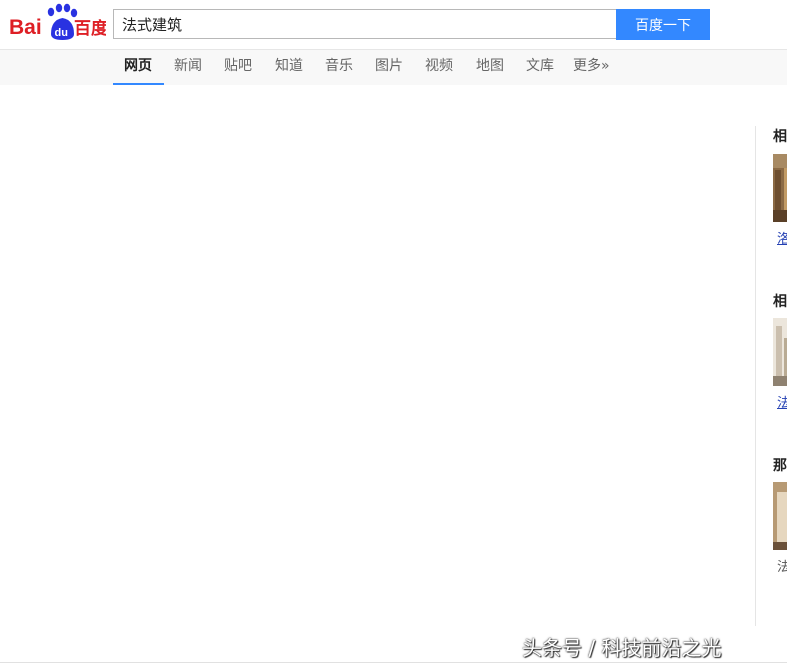 This screenshot has width=787, height=666. I want to click on search-box, so click(364, 24).